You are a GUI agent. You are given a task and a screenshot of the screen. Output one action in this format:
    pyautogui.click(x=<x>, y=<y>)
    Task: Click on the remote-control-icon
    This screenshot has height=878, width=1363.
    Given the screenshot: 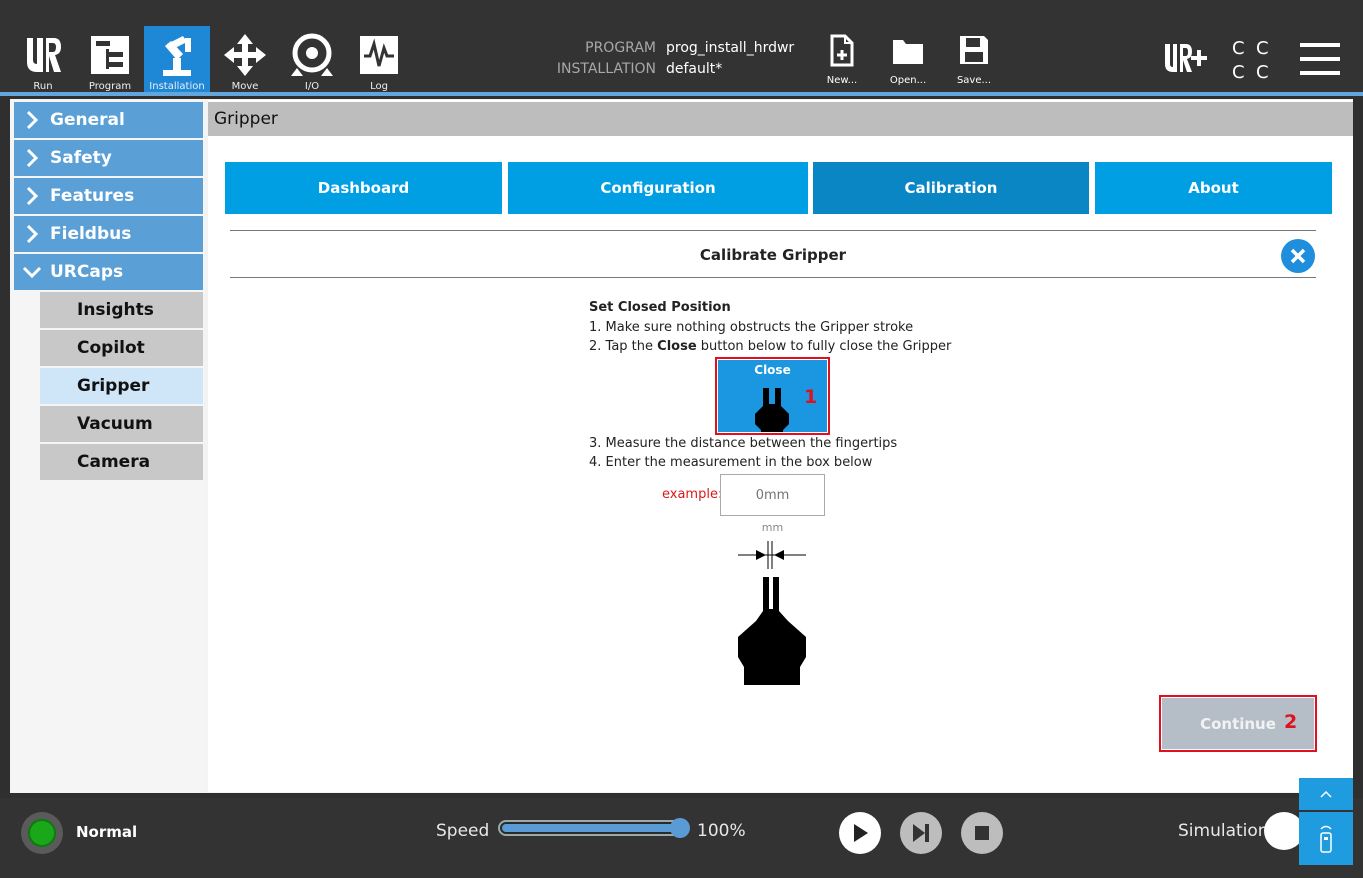 What is the action you would take?
    pyautogui.click(x=1326, y=839)
    